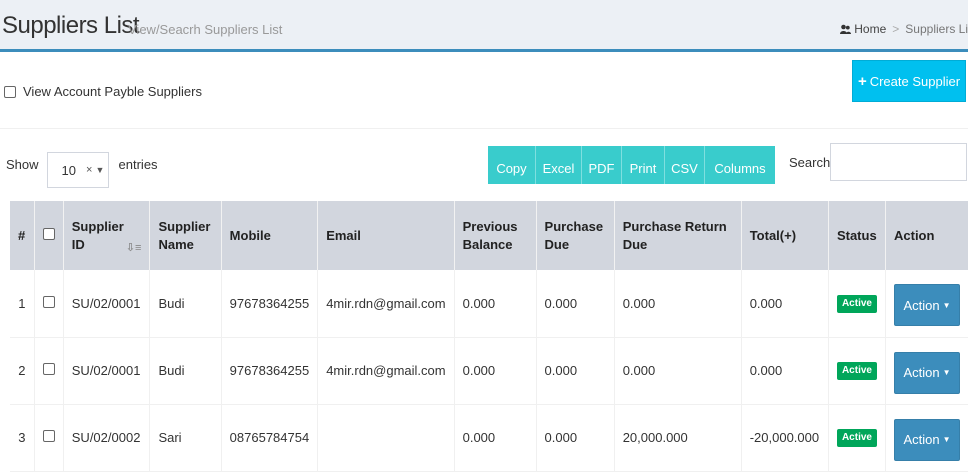 The image size is (968, 475). I want to click on excel-button: Excel, so click(559, 165).